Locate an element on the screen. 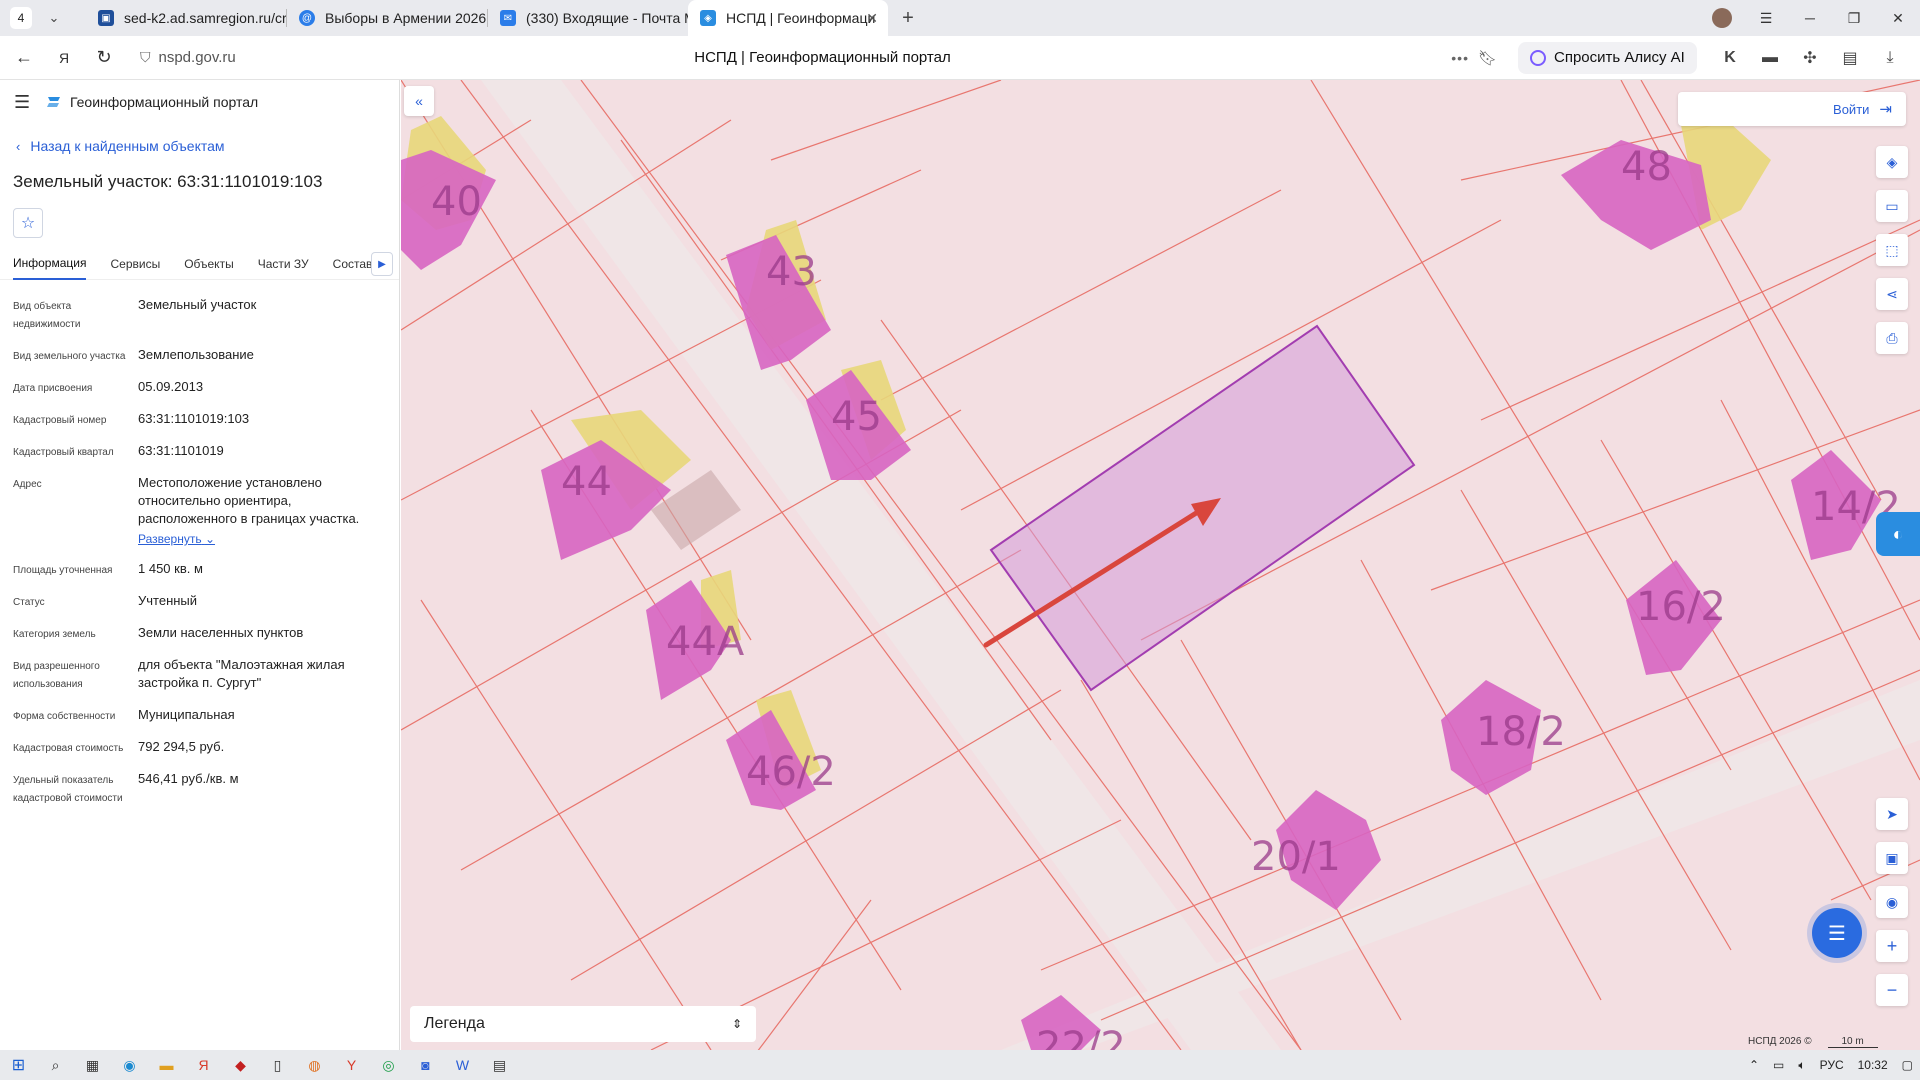 The width and height of the screenshot is (1920, 1080). house-number-22-2: 22/2 is located at coordinates (1081, 1037).